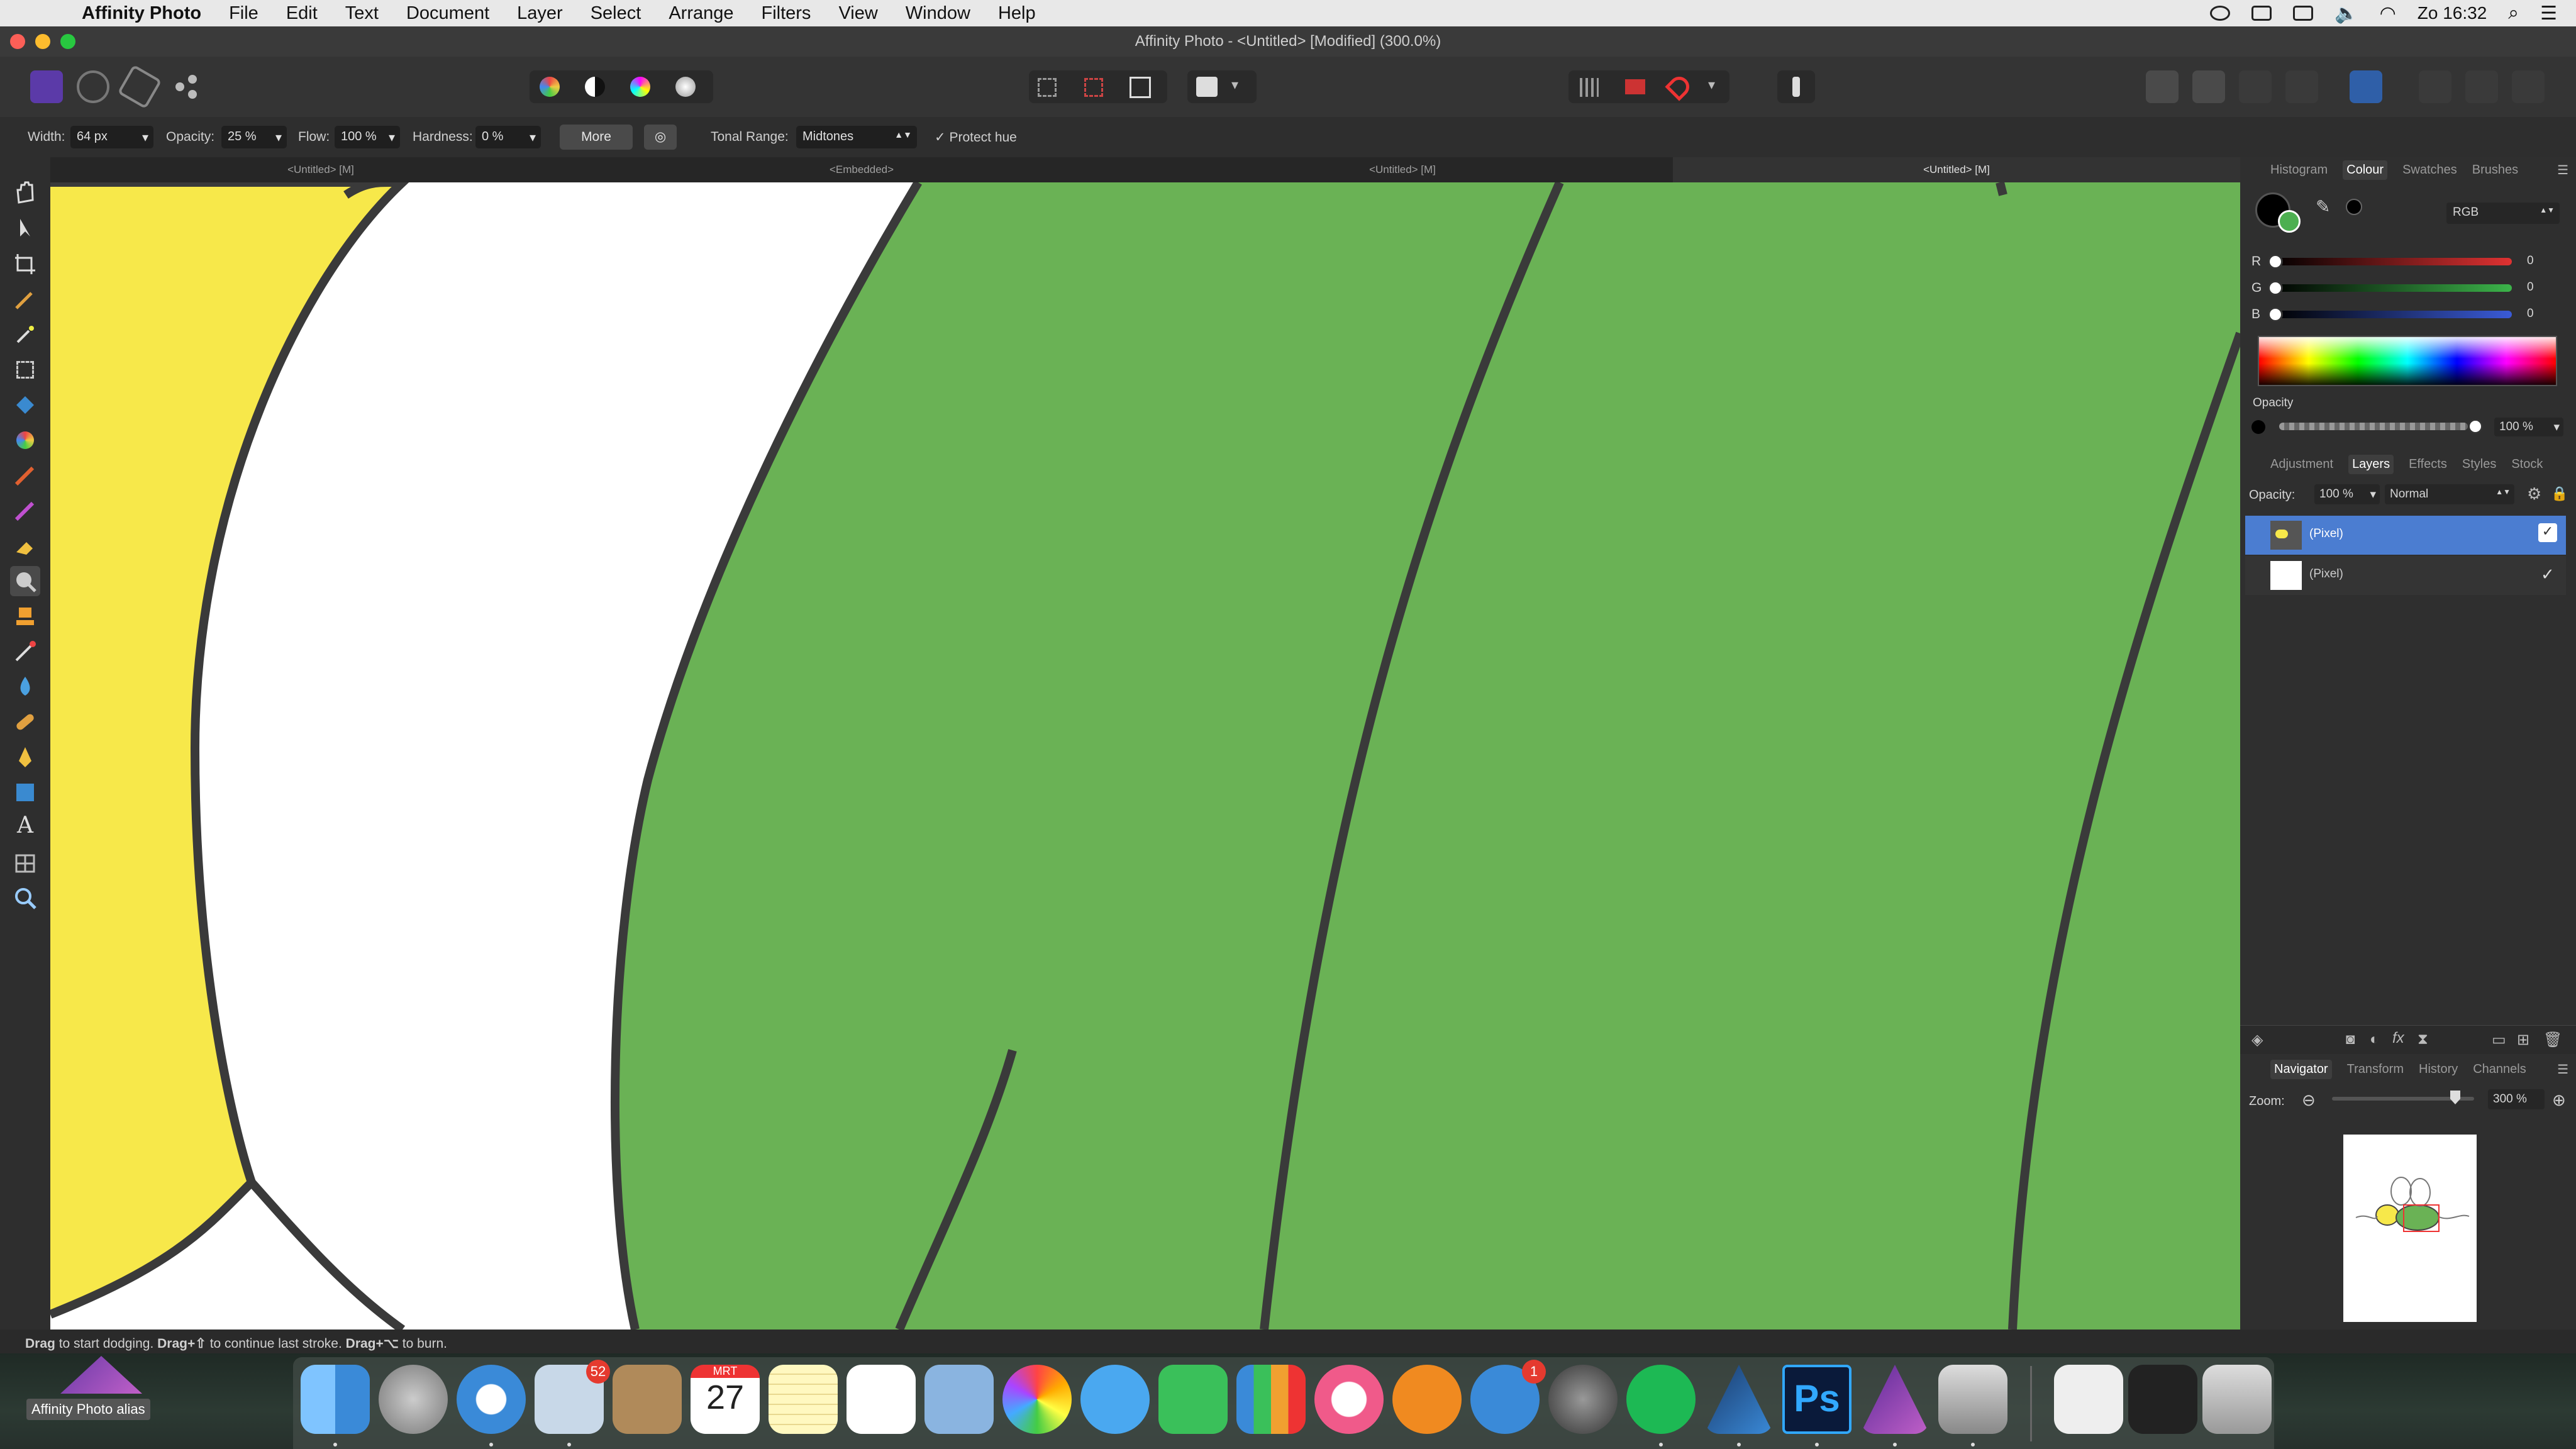  Describe the element at coordinates (111, 137) in the screenshot. I see `width-field: 64 px ▾` at that location.